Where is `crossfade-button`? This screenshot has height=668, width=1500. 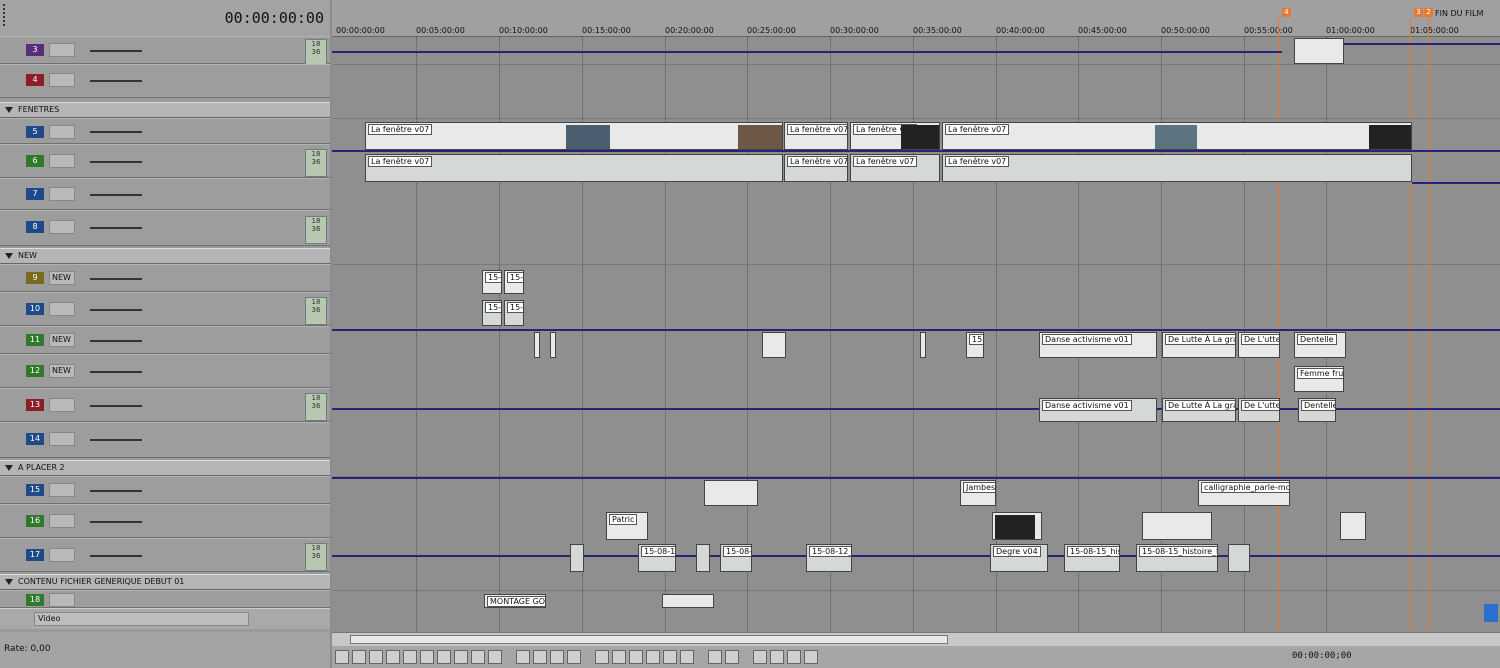
crossfade-button is located at coordinates (794, 657).